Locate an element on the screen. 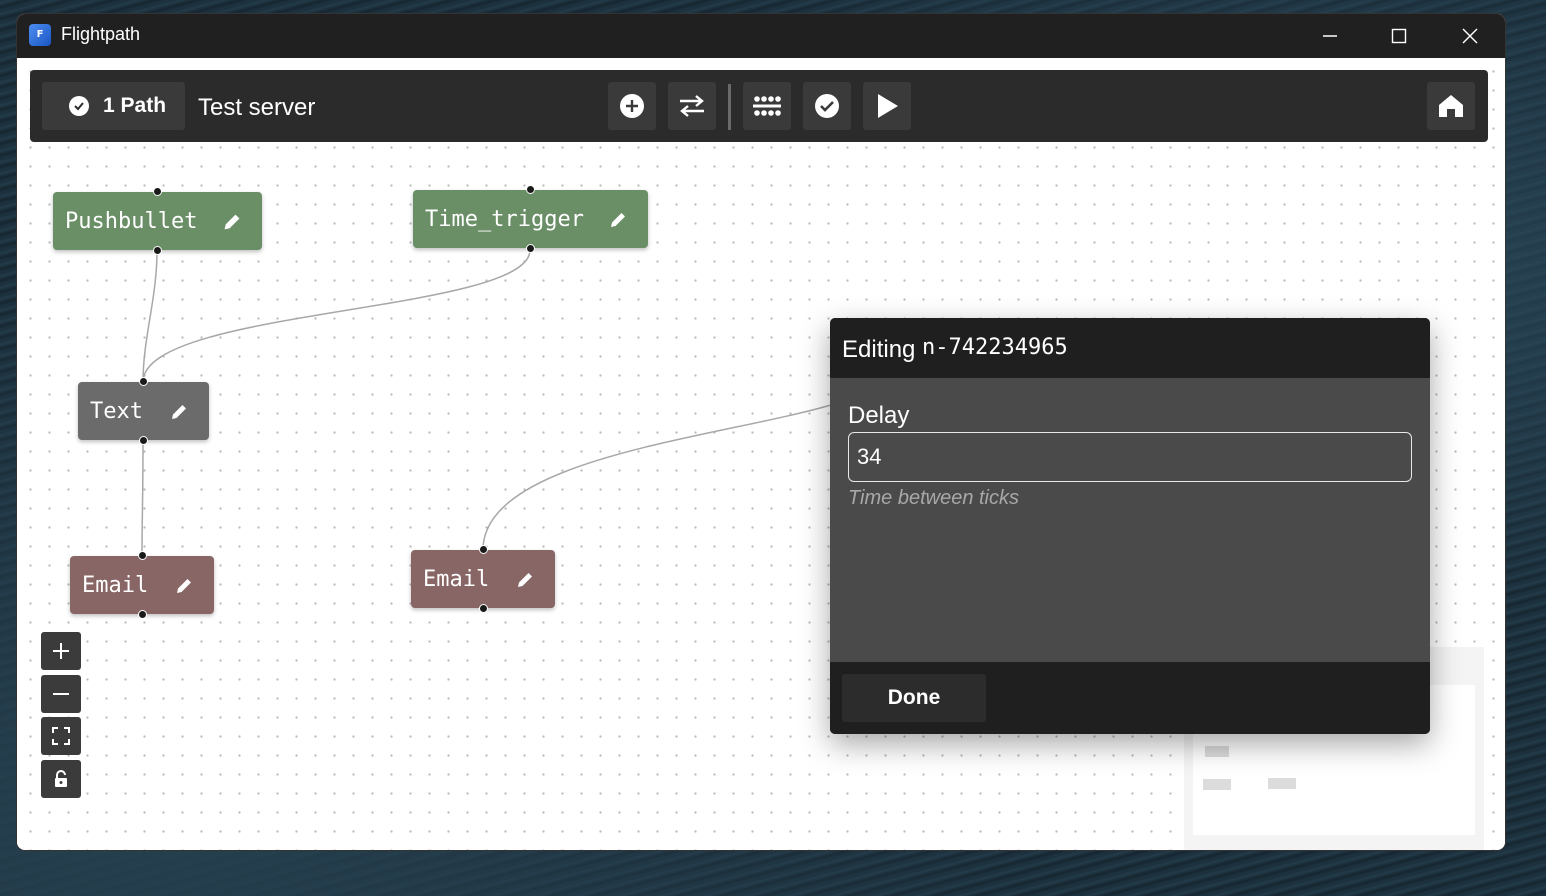 This screenshot has width=1546, height=896. node-email-1: Email is located at coordinates (142, 585).